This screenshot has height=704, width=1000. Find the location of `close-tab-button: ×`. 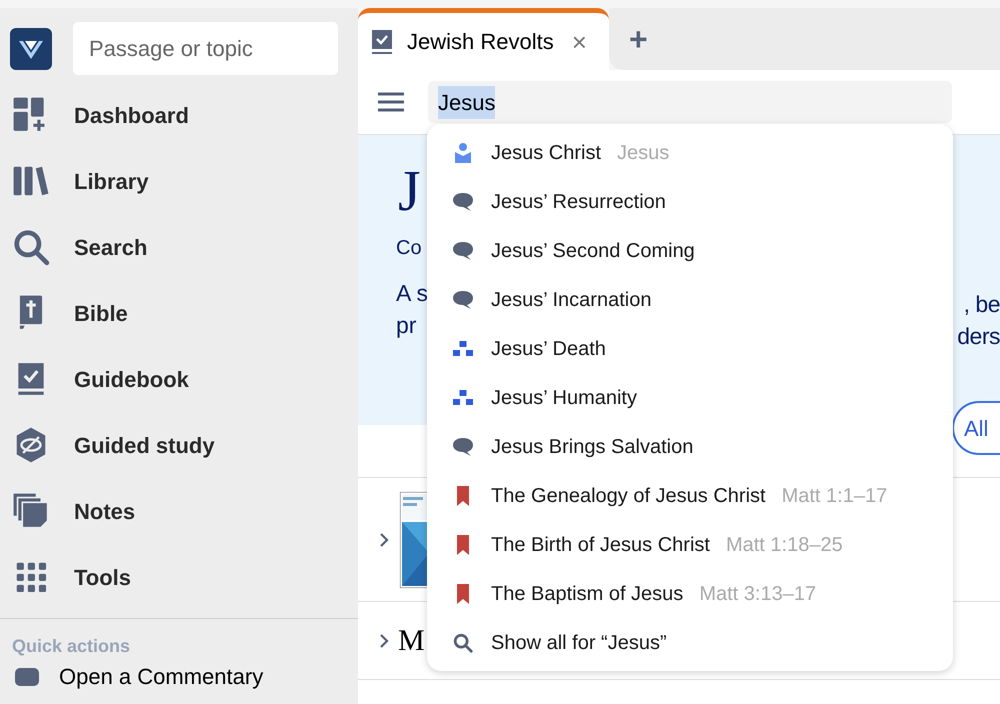

close-tab-button: × is located at coordinates (579, 41).